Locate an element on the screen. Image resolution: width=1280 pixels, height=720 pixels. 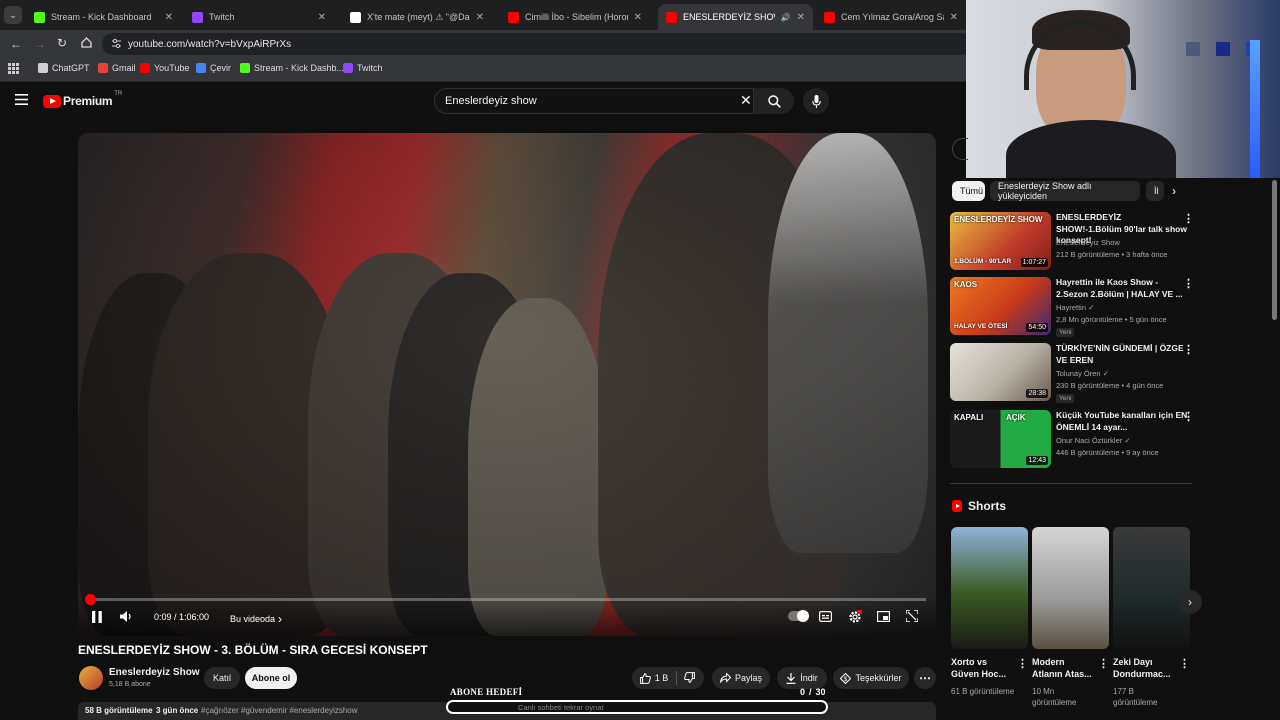
download-button: İndir is located at coordinates (802, 678).